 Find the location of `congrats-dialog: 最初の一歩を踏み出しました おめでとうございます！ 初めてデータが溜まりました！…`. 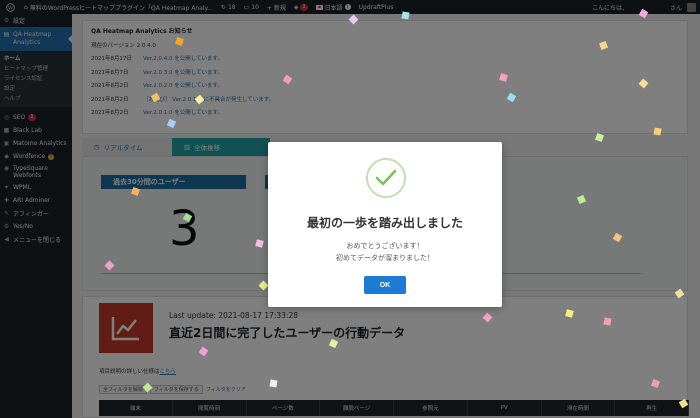

congrats-dialog: 最初の一歩を踏み出しました おめでとうございます！ 初めてデータが溜まりました！… is located at coordinates (385, 224).